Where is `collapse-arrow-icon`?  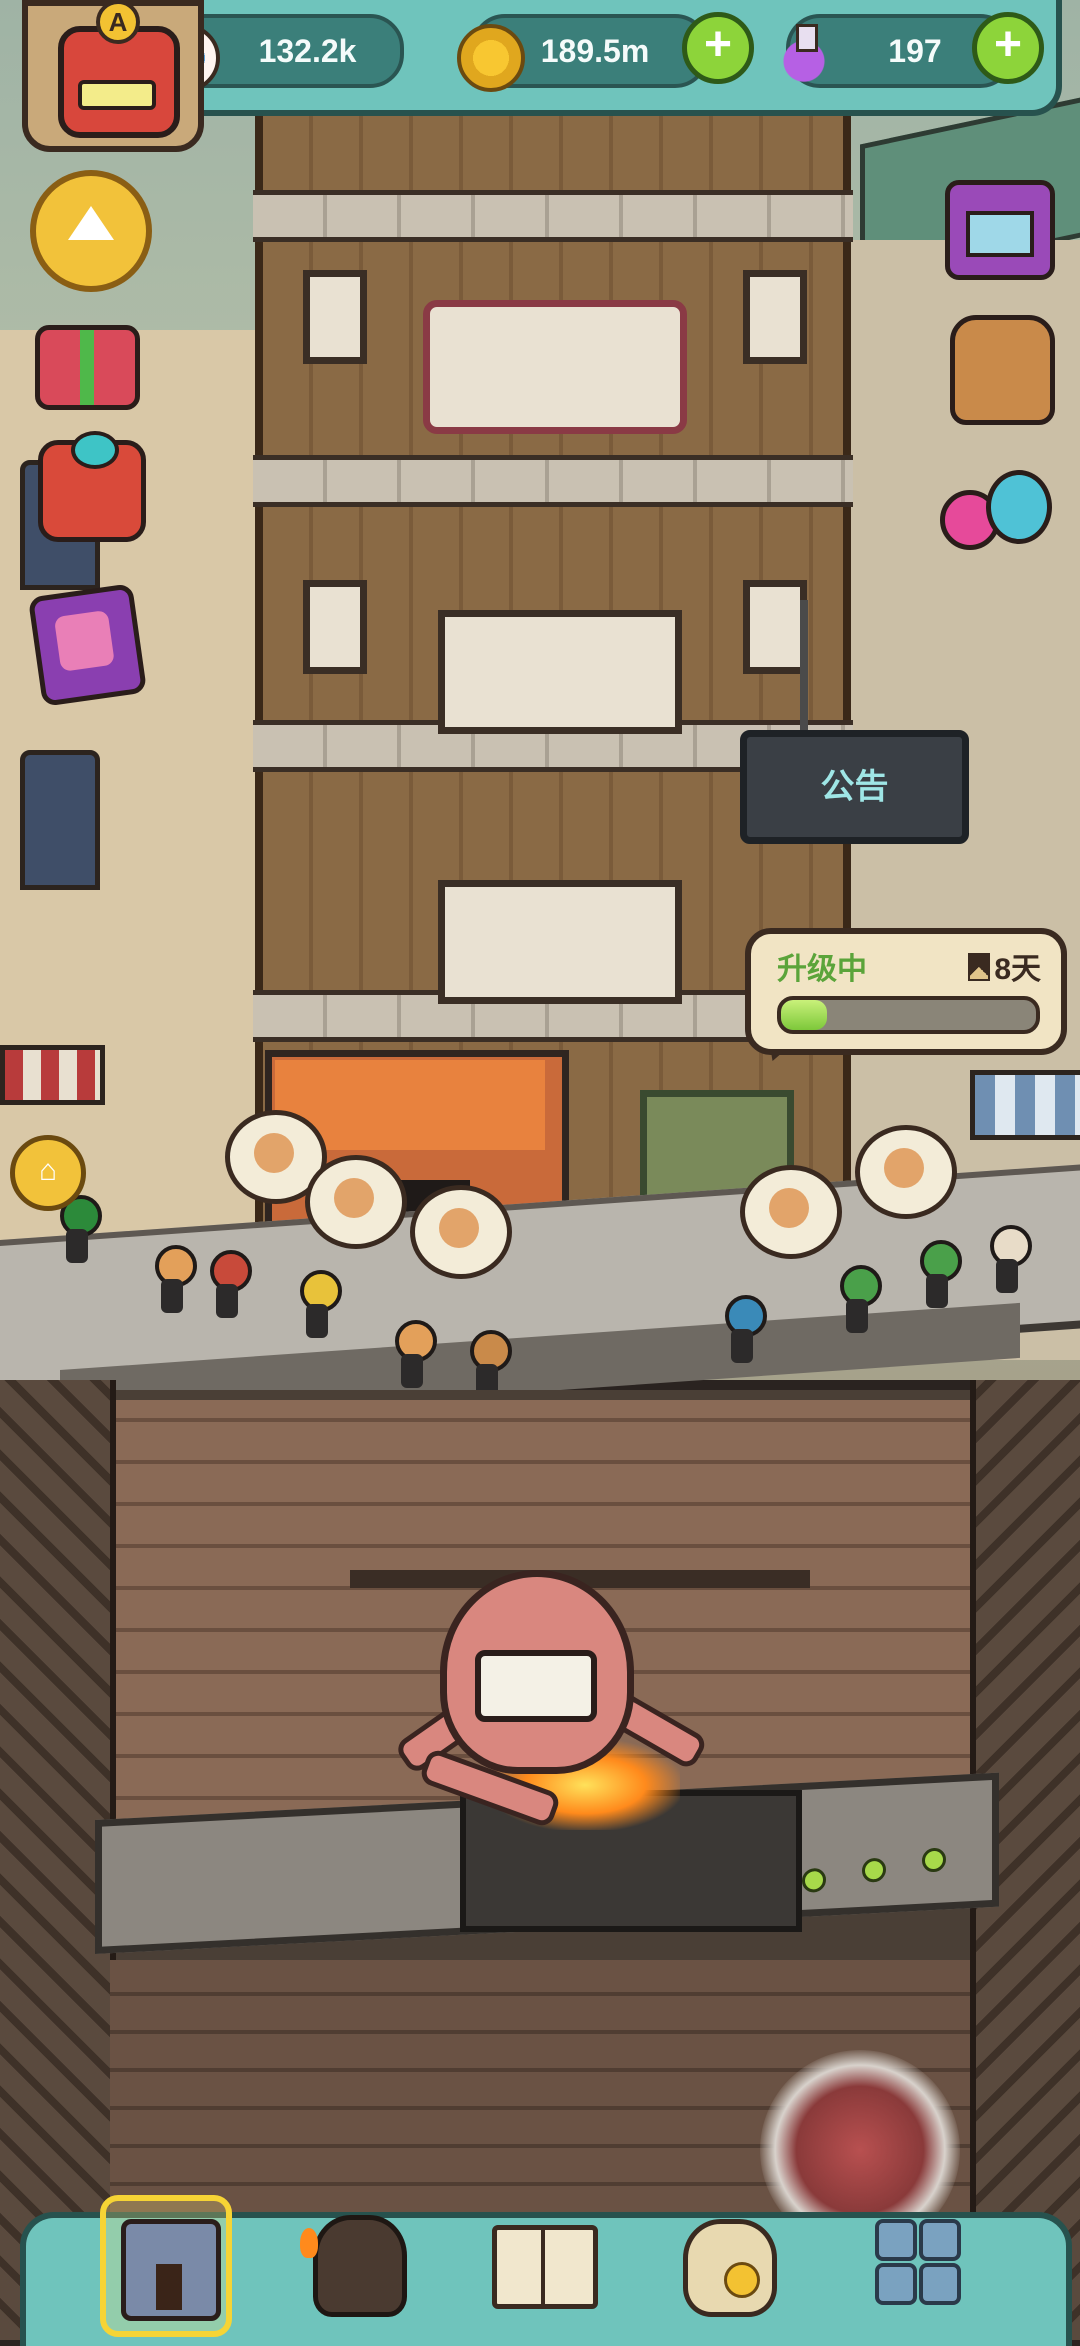 collapse-arrow-icon is located at coordinates (91, 223).